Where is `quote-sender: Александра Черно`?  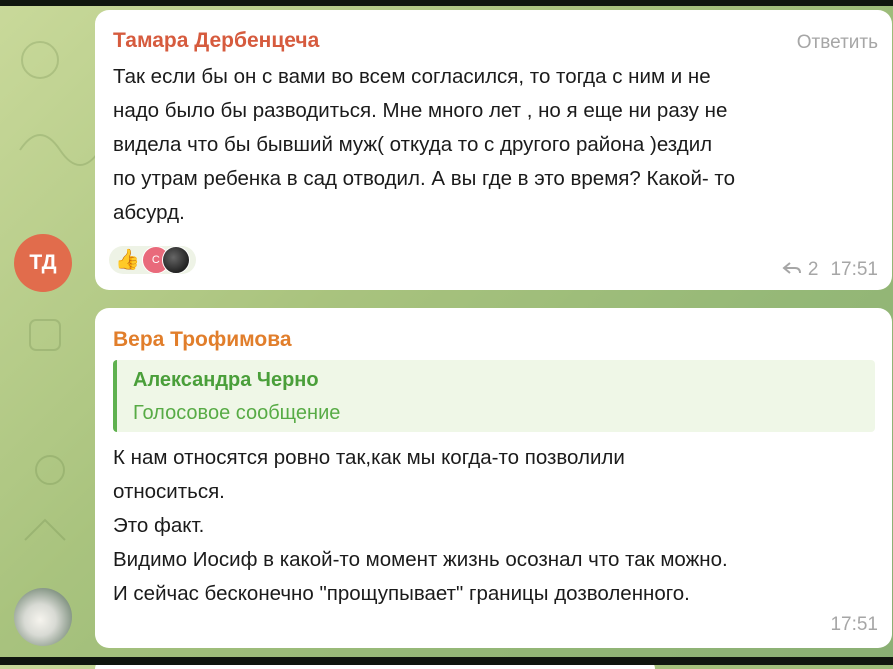
quote-sender: Александра Черно is located at coordinates (226, 380).